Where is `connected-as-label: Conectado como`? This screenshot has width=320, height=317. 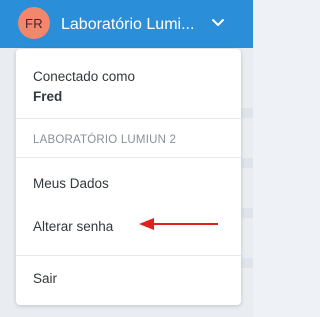
connected-as-label: Conectado como is located at coordinates (84, 76).